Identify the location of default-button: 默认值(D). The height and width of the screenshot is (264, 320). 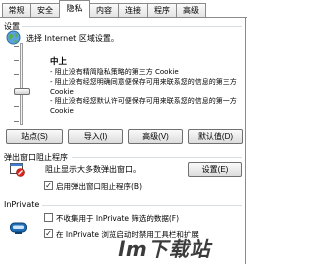
(215, 136).